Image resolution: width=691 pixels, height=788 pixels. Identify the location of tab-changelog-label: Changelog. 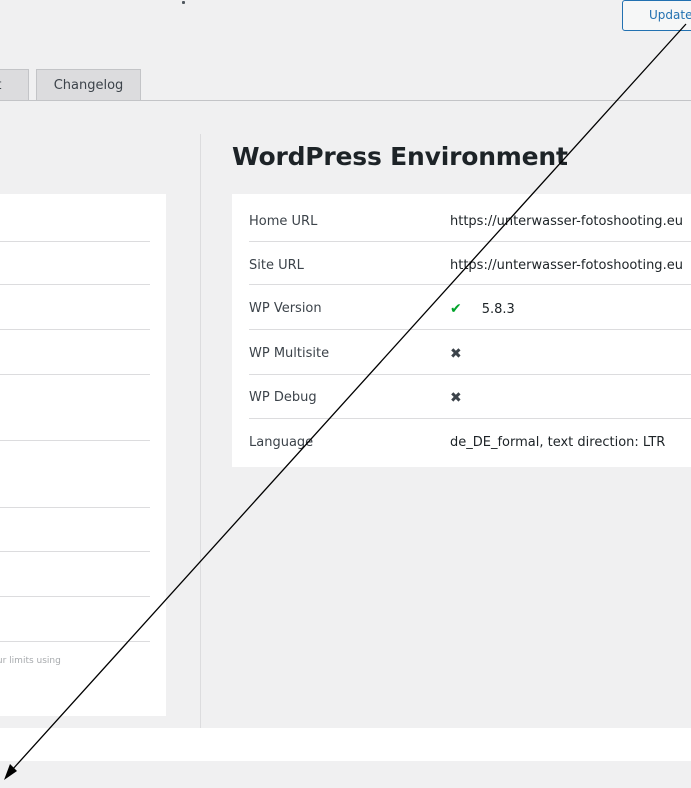
(88, 85).